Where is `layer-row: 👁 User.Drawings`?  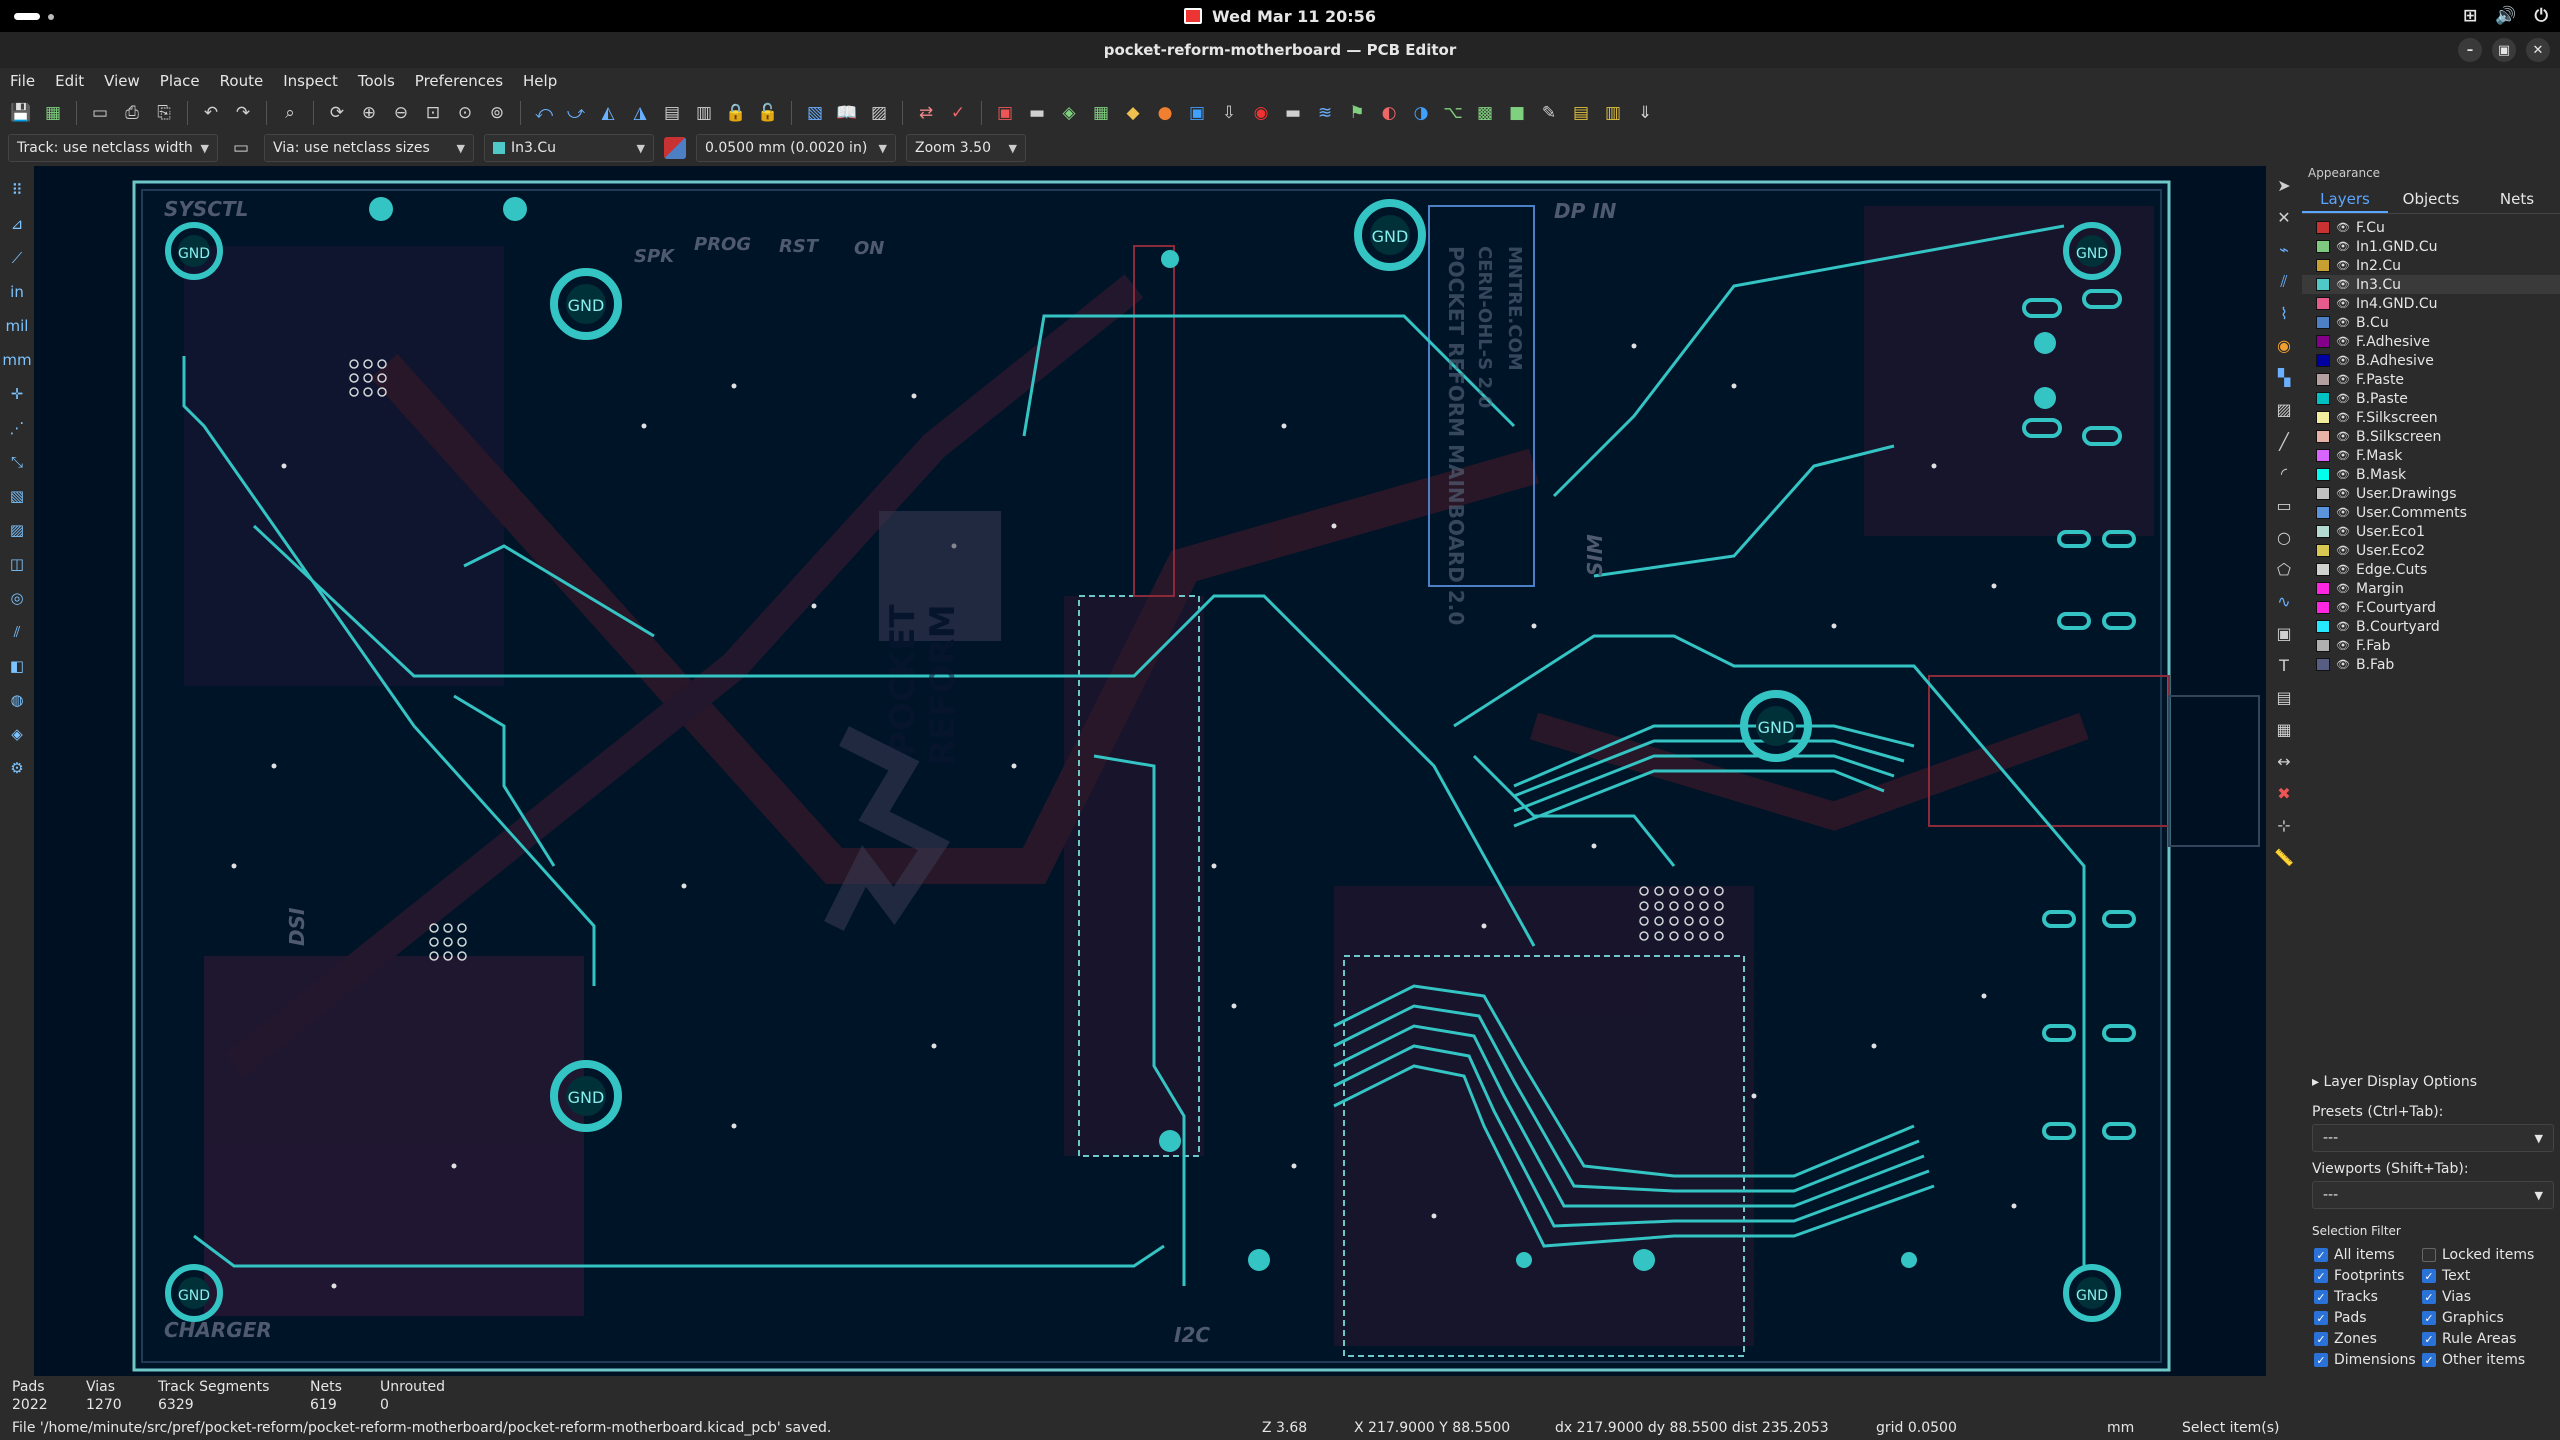 layer-row: 👁 User.Drawings is located at coordinates (2438, 493).